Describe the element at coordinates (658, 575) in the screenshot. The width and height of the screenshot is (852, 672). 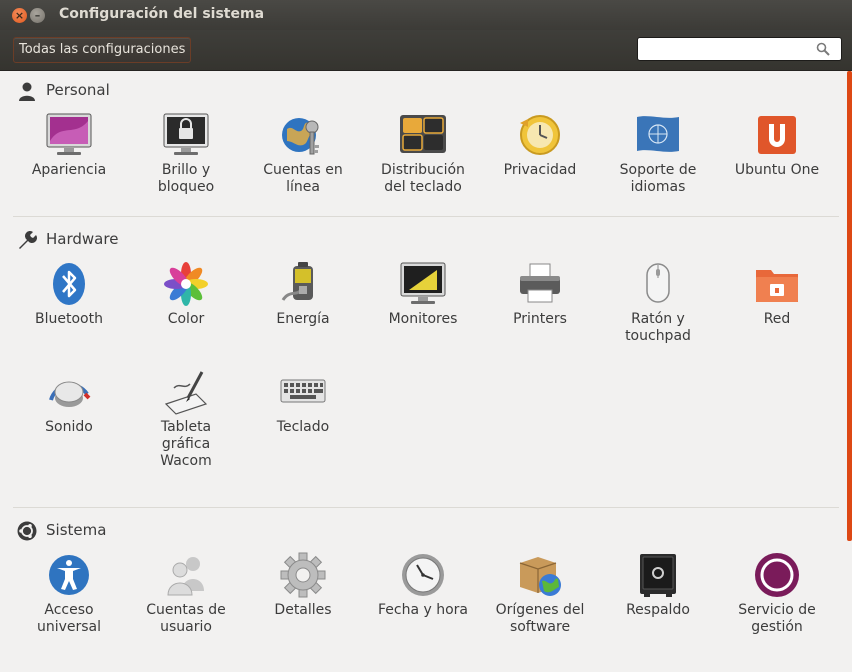
I see `backup-safe-icon` at that location.